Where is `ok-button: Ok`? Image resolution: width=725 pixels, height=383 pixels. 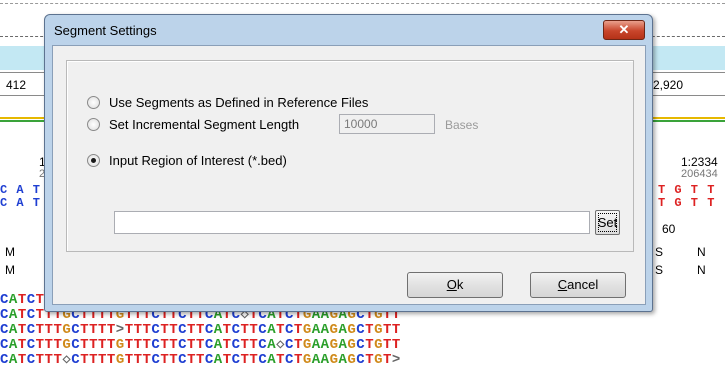
ok-button: Ok is located at coordinates (455, 285).